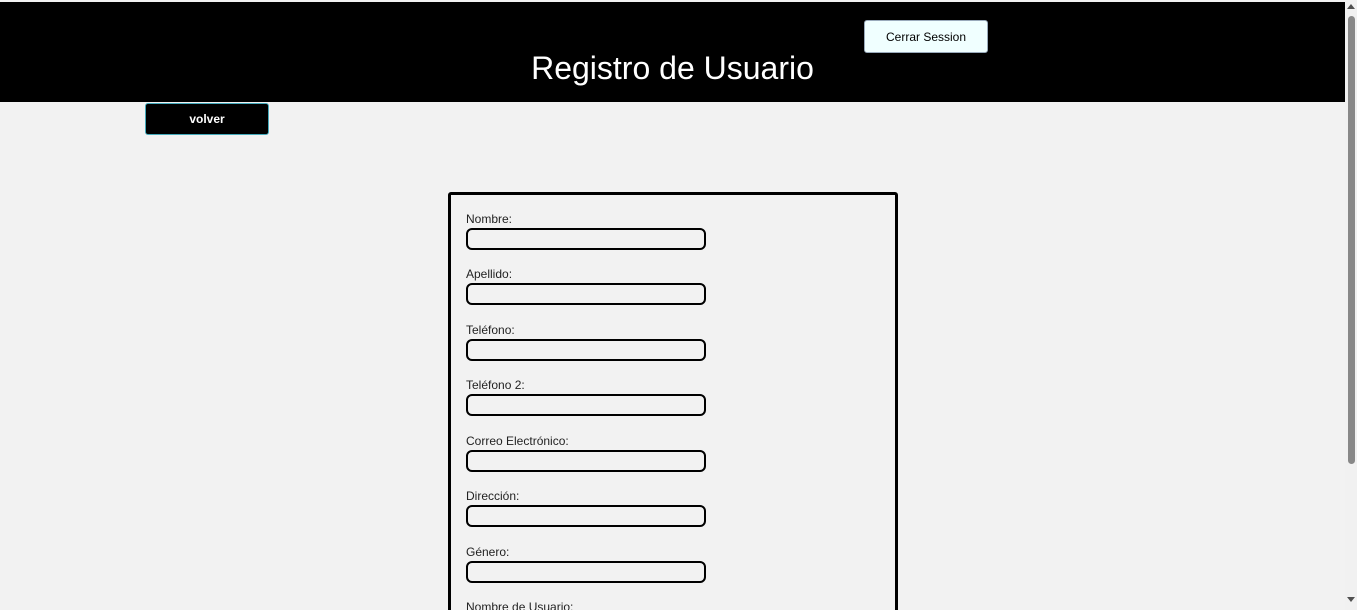 Image resolution: width=1357 pixels, height=610 pixels. Describe the element at coordinates (586, 294) in the screenshot. I see `last-name-field` at that location.